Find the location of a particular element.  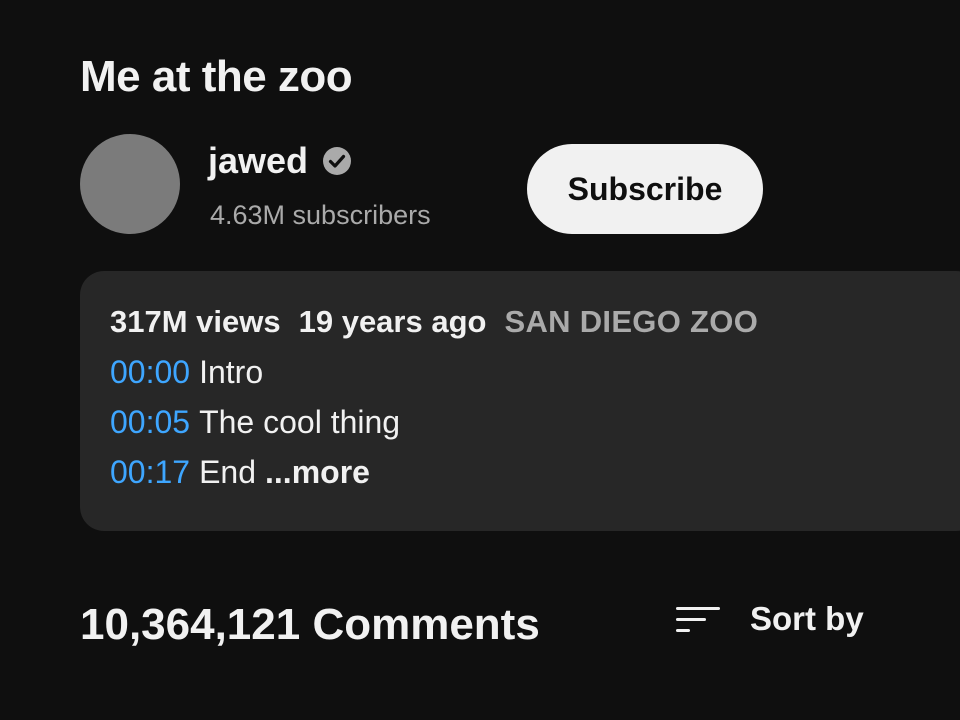

channel-avatar is located at coordinates (130, 184).